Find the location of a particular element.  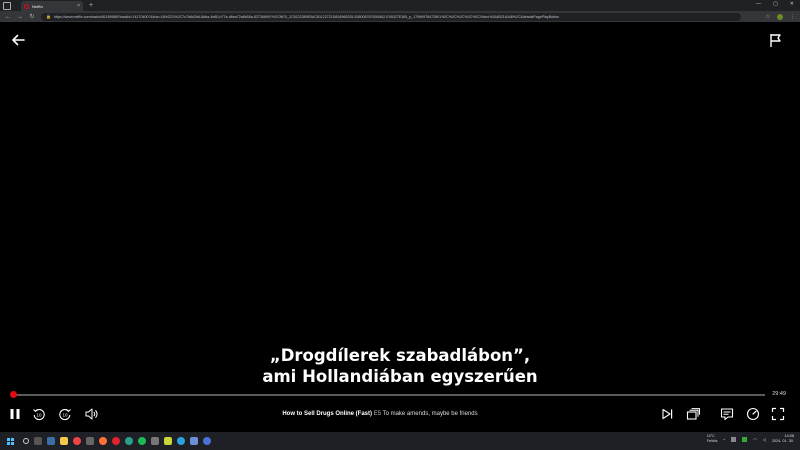

toolbar-right: ☆ ⋮ is located at coordinates (780, 16).